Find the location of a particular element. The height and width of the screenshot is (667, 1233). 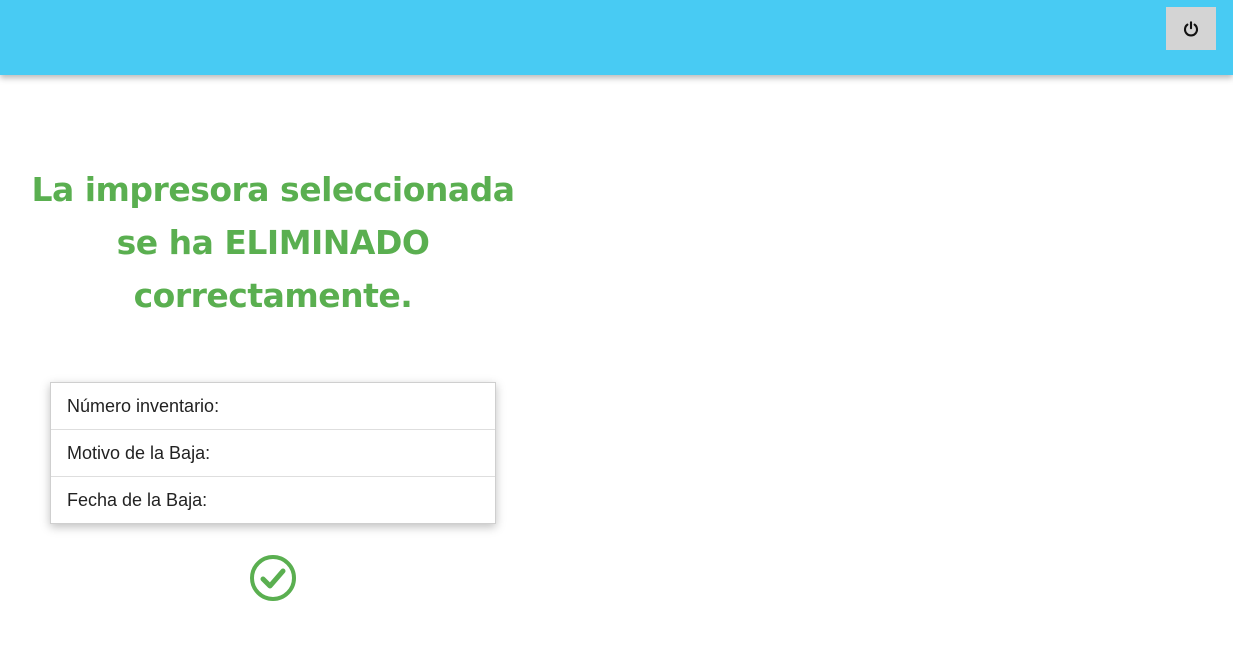

success-message-line-1: La impresora seleccionada is located at coordinates (273, 189).